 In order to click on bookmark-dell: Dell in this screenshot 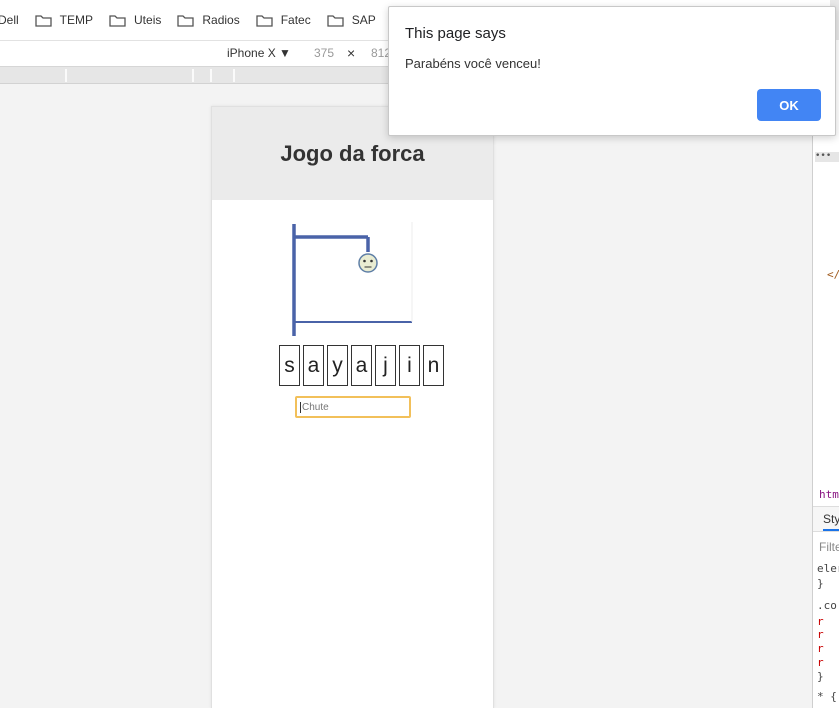, I will do `click(9, 20)`.